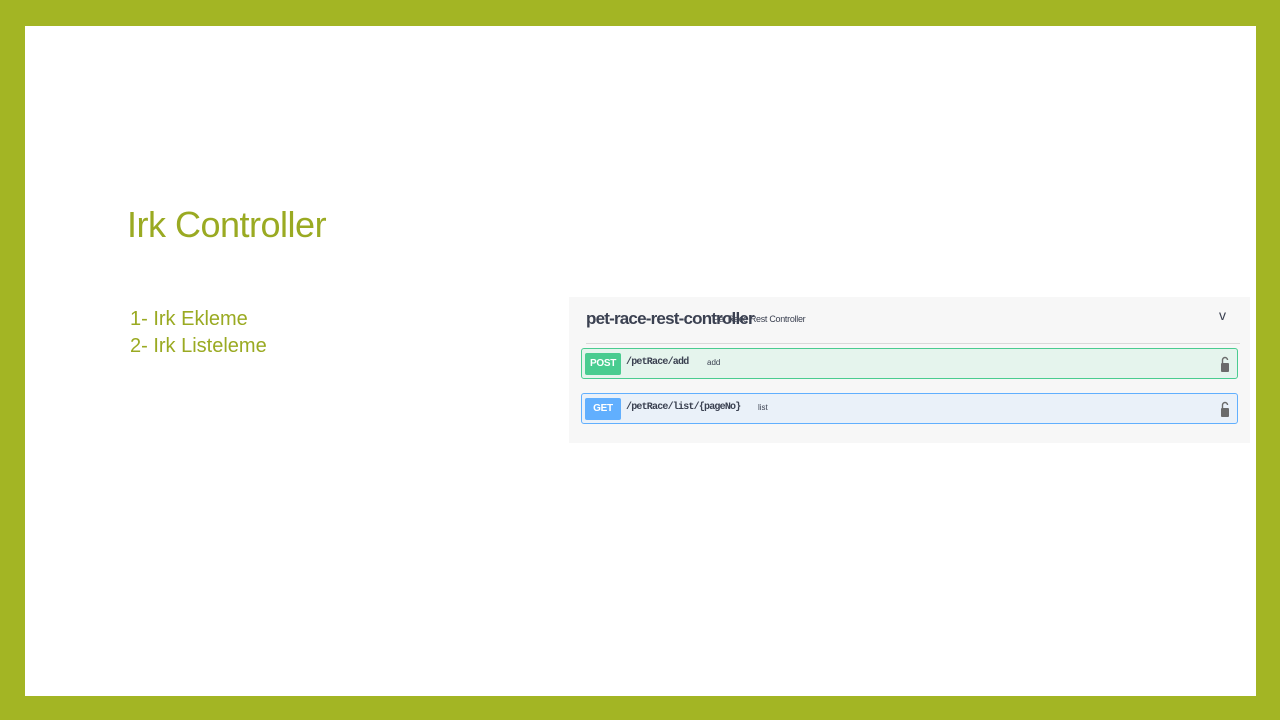 The height and width of the screenshot is (720, 1280). I want to click on bullet-list: 1- Irk Ekleme 2- Irk Listeleme, so click(198, 333).